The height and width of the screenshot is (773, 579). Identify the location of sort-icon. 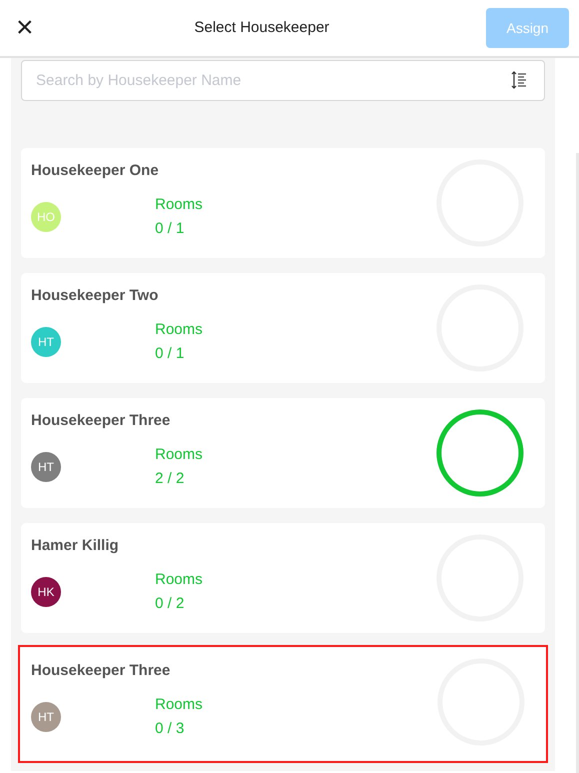
(519, 80).